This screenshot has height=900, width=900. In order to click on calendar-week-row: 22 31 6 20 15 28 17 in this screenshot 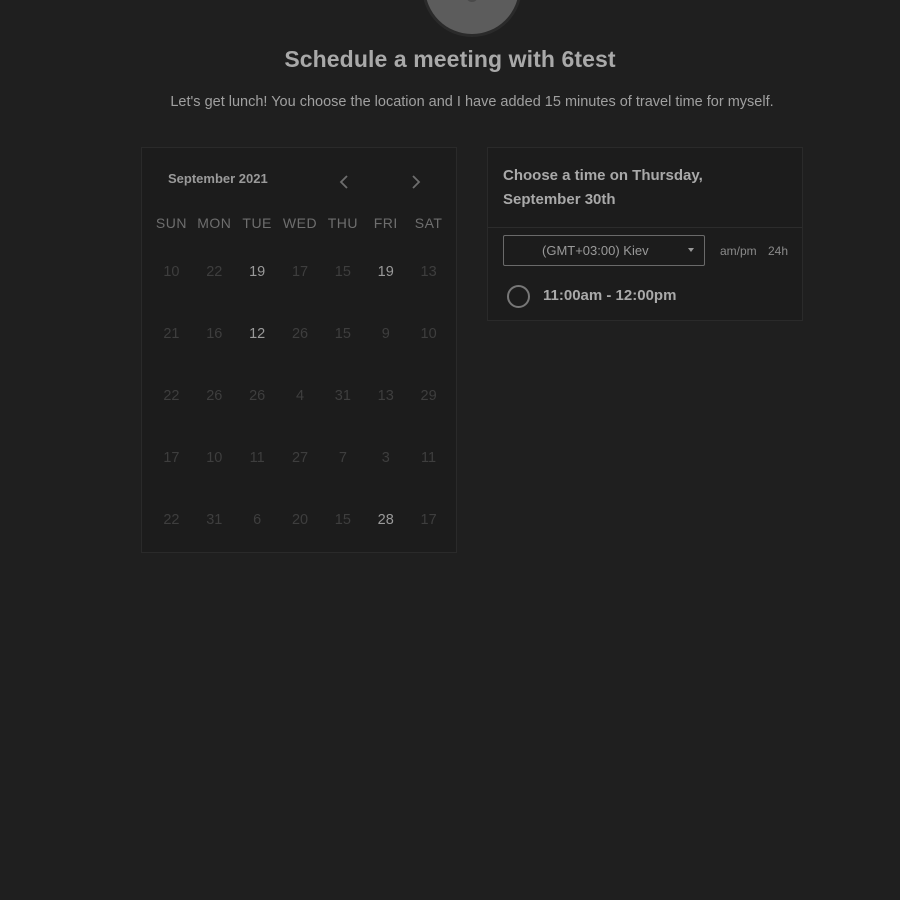, I will do `click(300, 520)`.